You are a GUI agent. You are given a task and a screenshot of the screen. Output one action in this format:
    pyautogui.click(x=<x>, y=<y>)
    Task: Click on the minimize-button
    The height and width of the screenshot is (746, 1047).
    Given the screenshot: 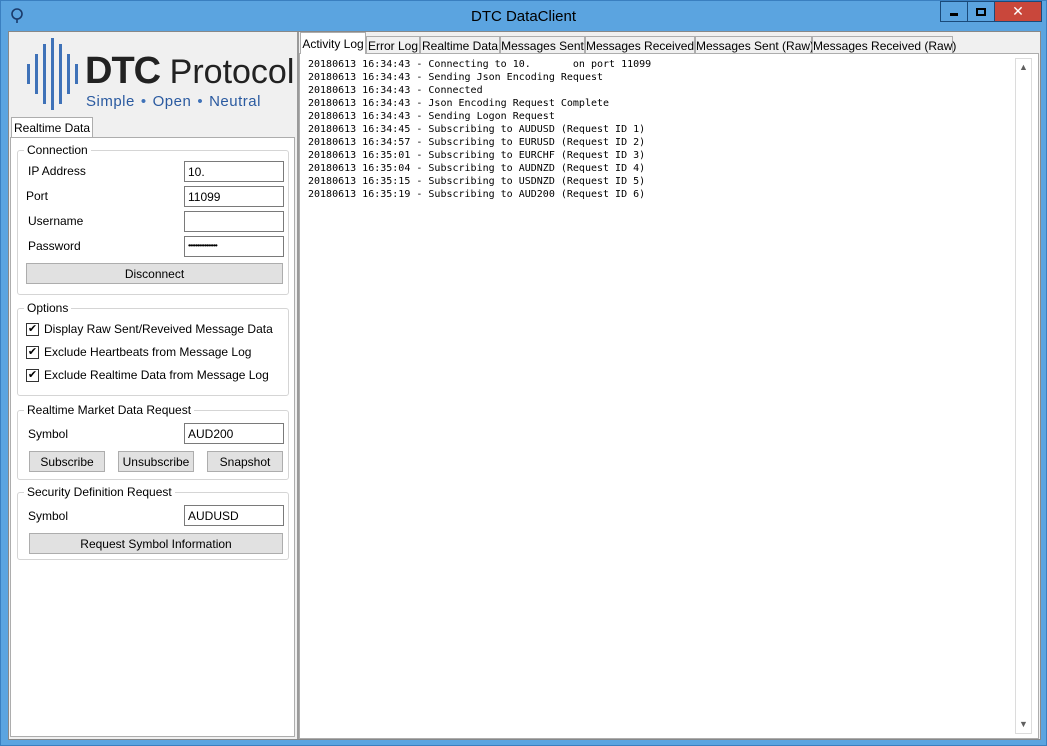 What is the action you would take?
    pyautogui.click(x=954, y=11)
    